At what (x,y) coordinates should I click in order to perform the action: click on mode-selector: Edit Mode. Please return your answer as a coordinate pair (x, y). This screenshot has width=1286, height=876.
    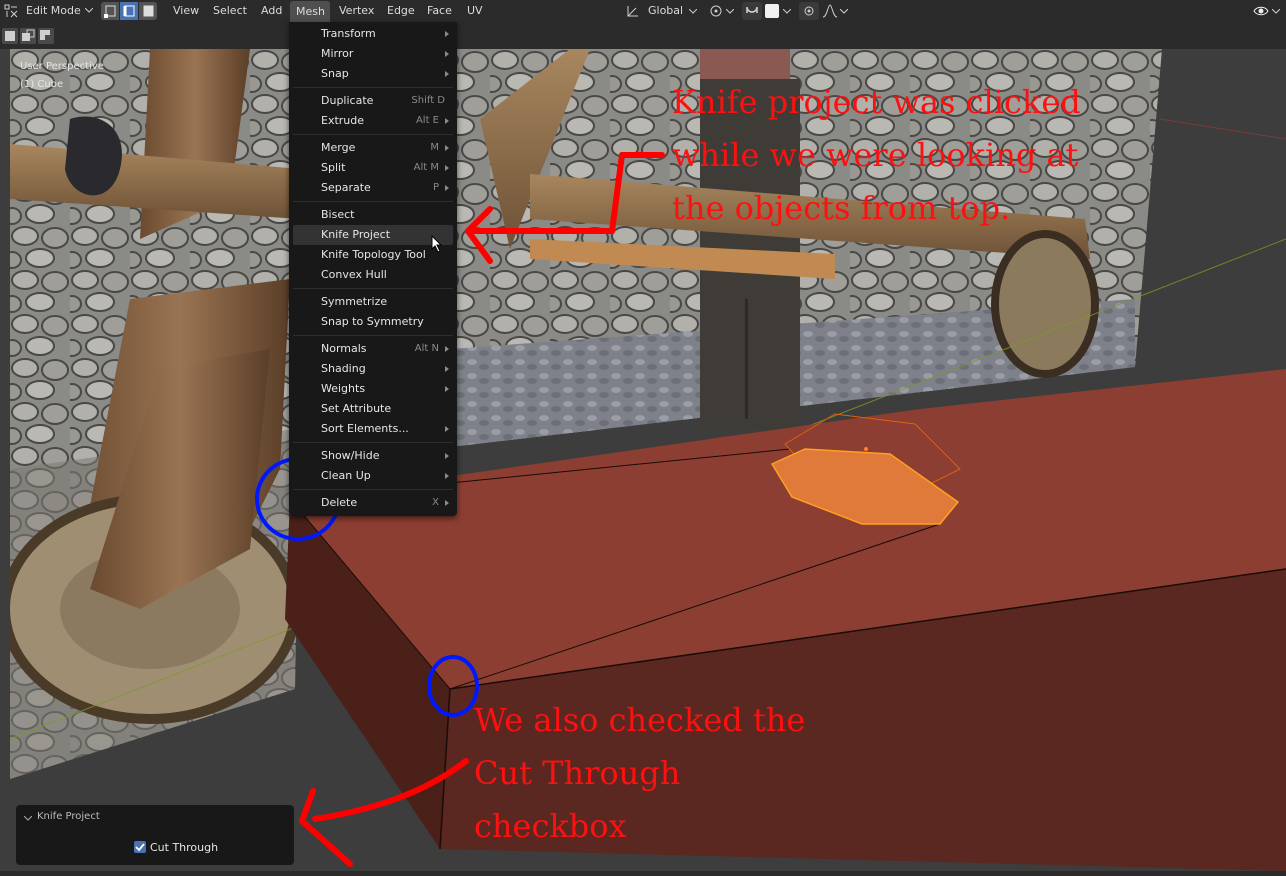
    Looking at the image, I should click on (58, 11).